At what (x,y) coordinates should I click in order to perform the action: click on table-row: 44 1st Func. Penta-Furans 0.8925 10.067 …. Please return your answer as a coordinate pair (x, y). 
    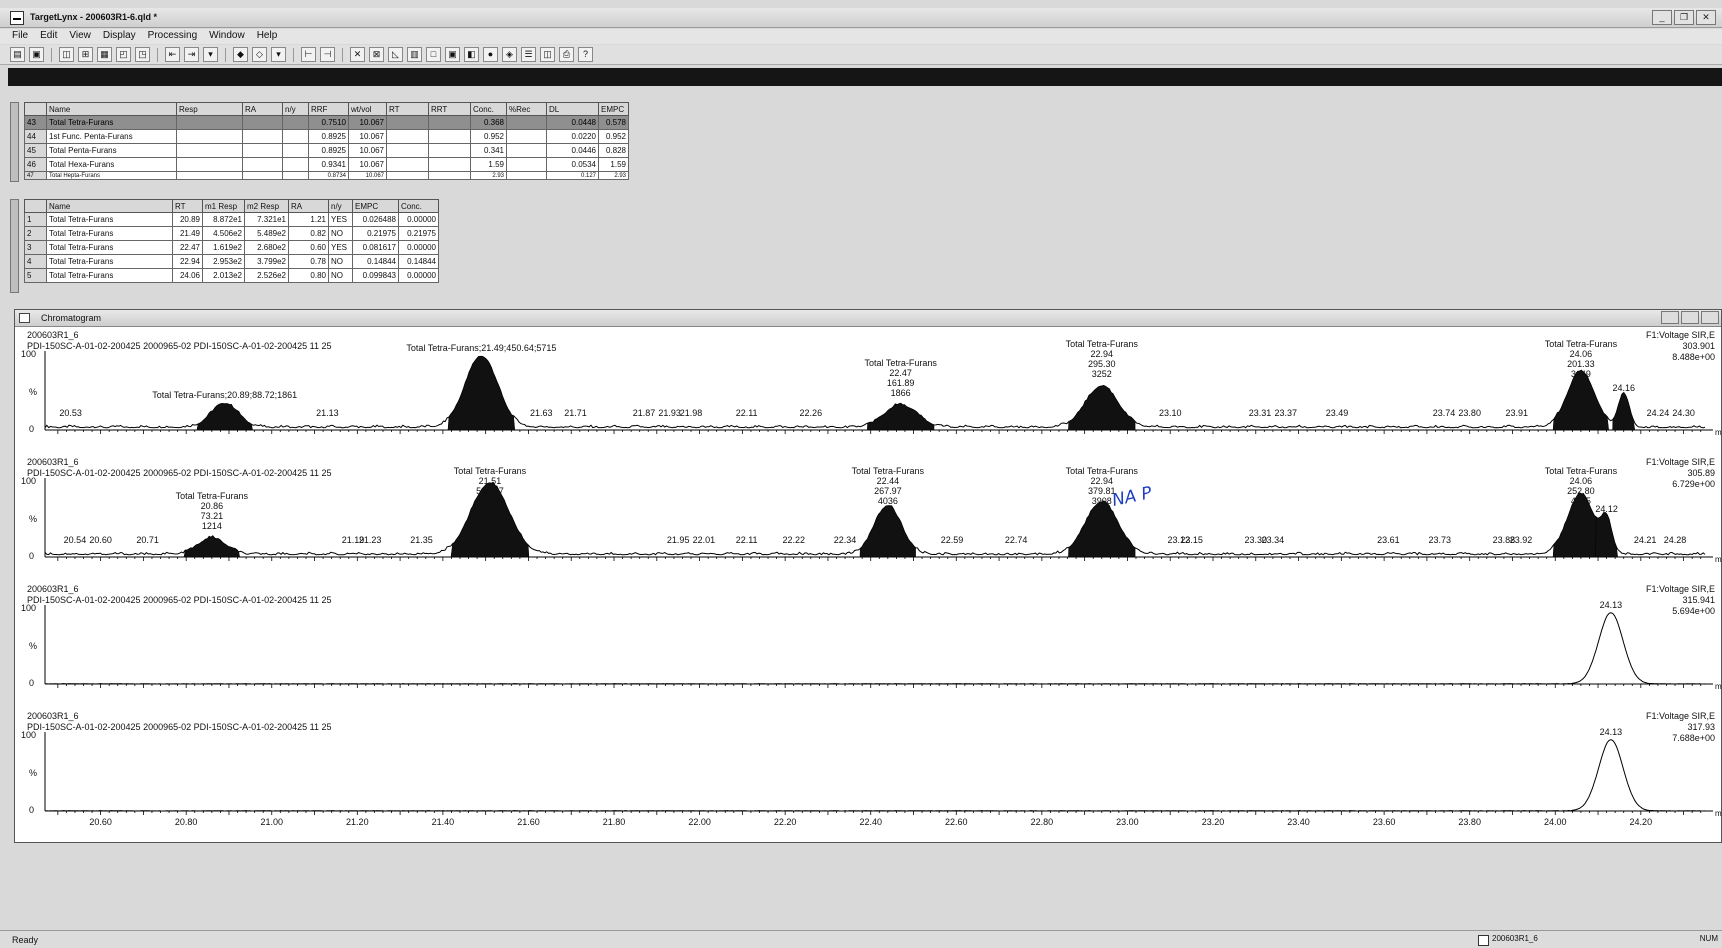
    Looking at the image, I should click on (326, 136).